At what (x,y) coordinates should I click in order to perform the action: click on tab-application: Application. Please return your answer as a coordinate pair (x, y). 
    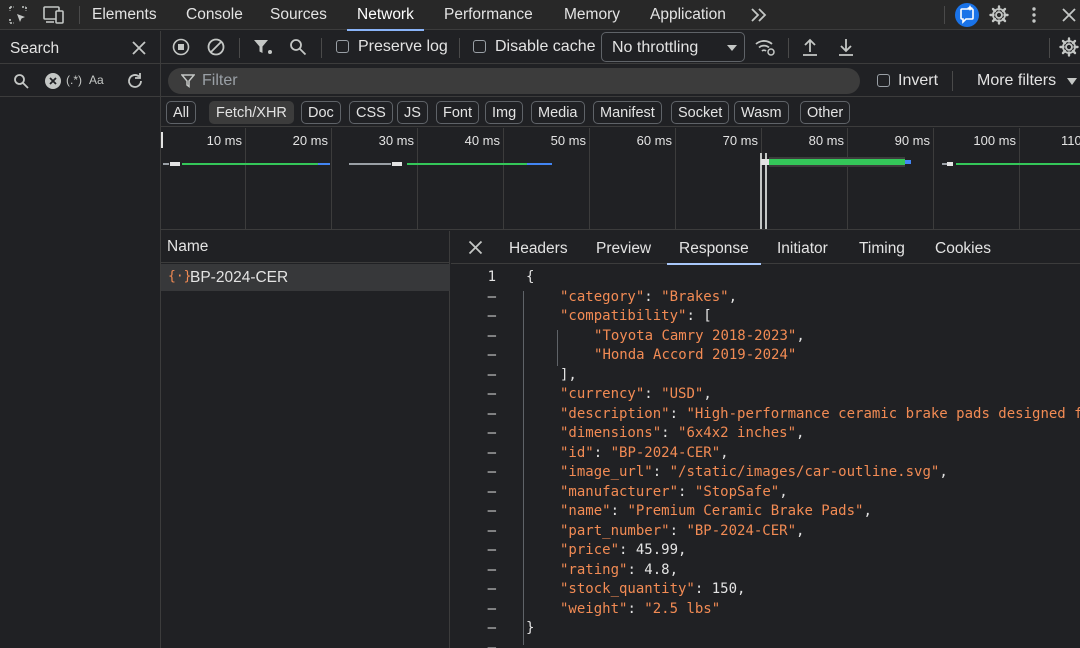
    Looking at the image, I should click on (688, 15).